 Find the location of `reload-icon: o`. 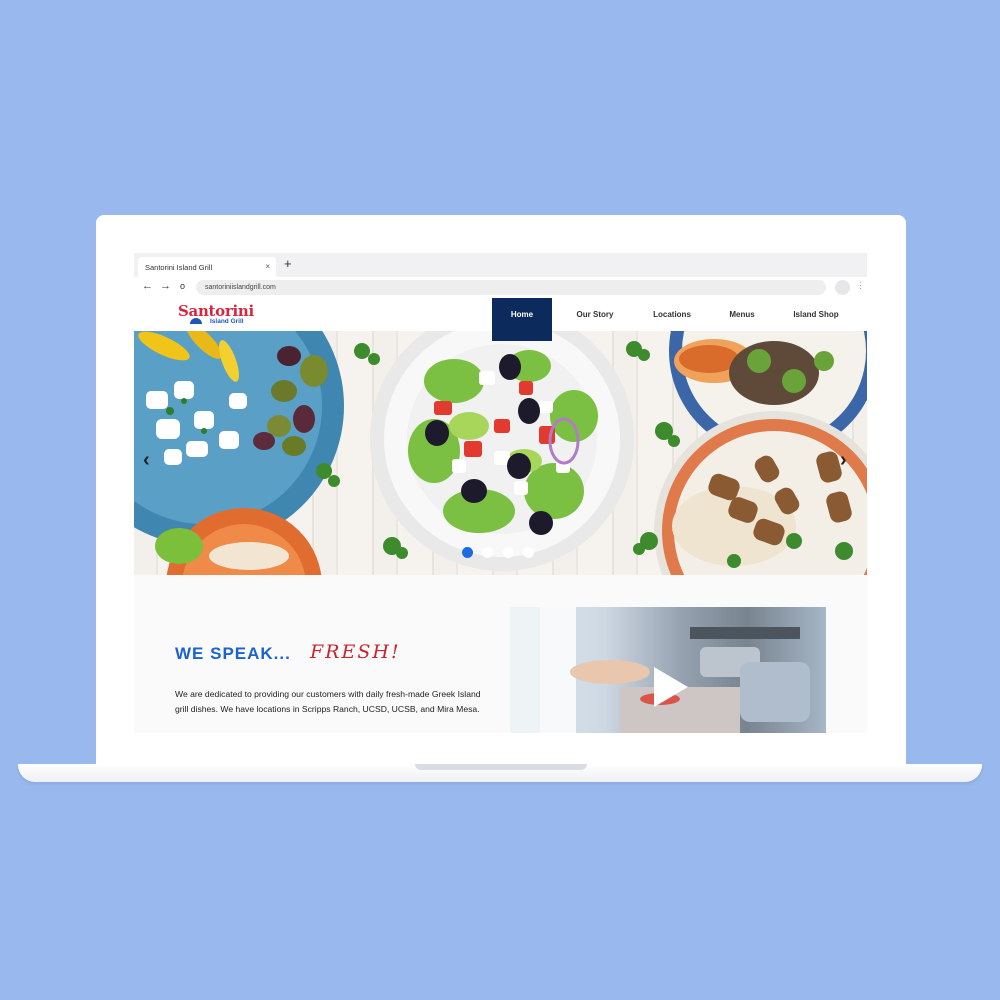

reload-icon: o is located at coordinates (182, 286).